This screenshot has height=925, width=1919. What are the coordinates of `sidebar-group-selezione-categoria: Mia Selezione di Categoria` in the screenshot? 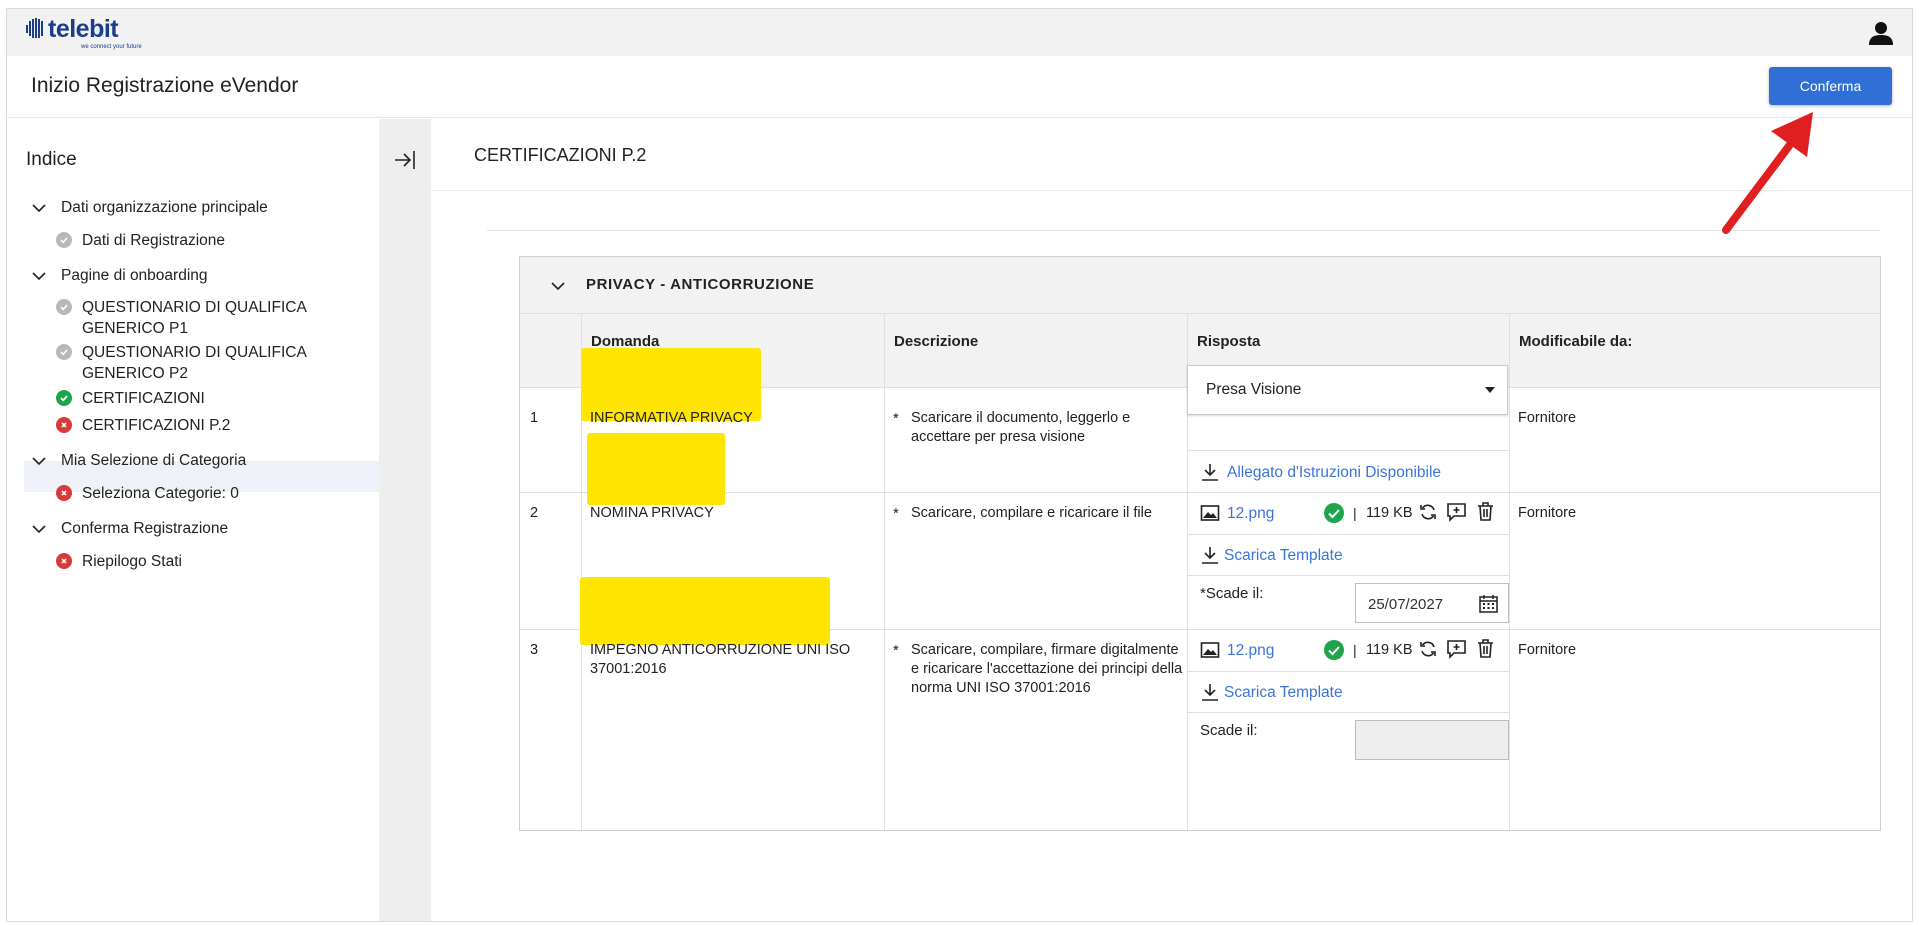 It's located at (138, 461).